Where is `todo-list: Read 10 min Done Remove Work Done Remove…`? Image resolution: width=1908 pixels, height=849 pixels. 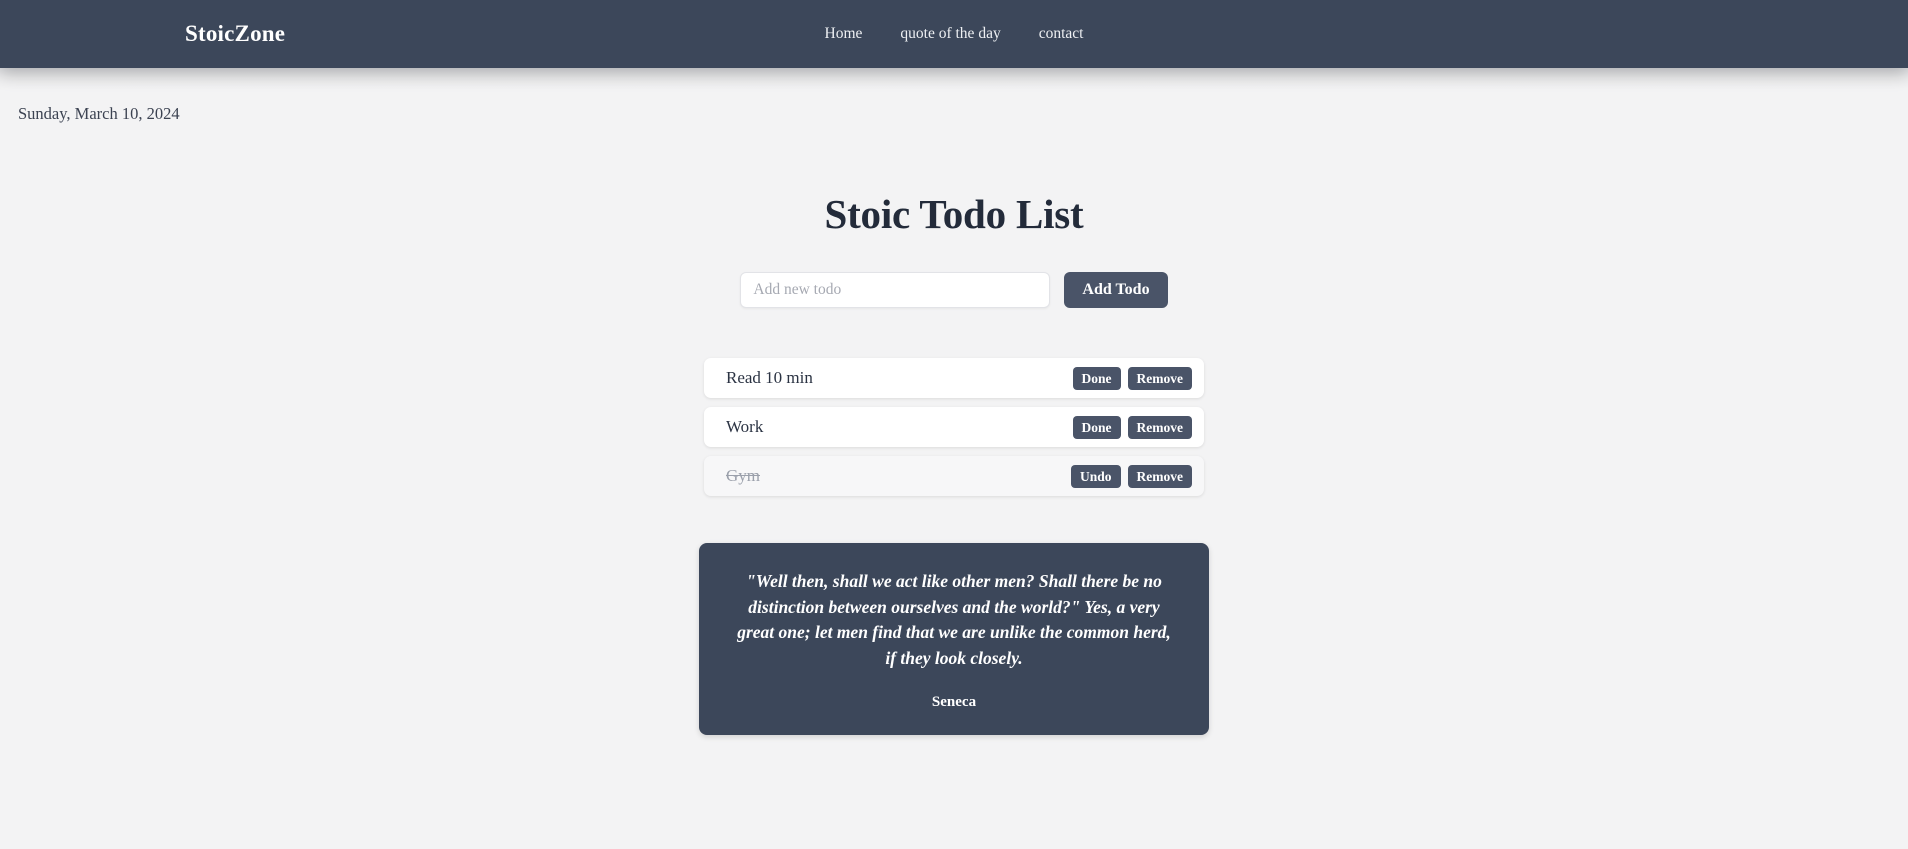 todo-list: Read 10 min Done Remove Work Done Remove… is located at coordinates (954, 427).